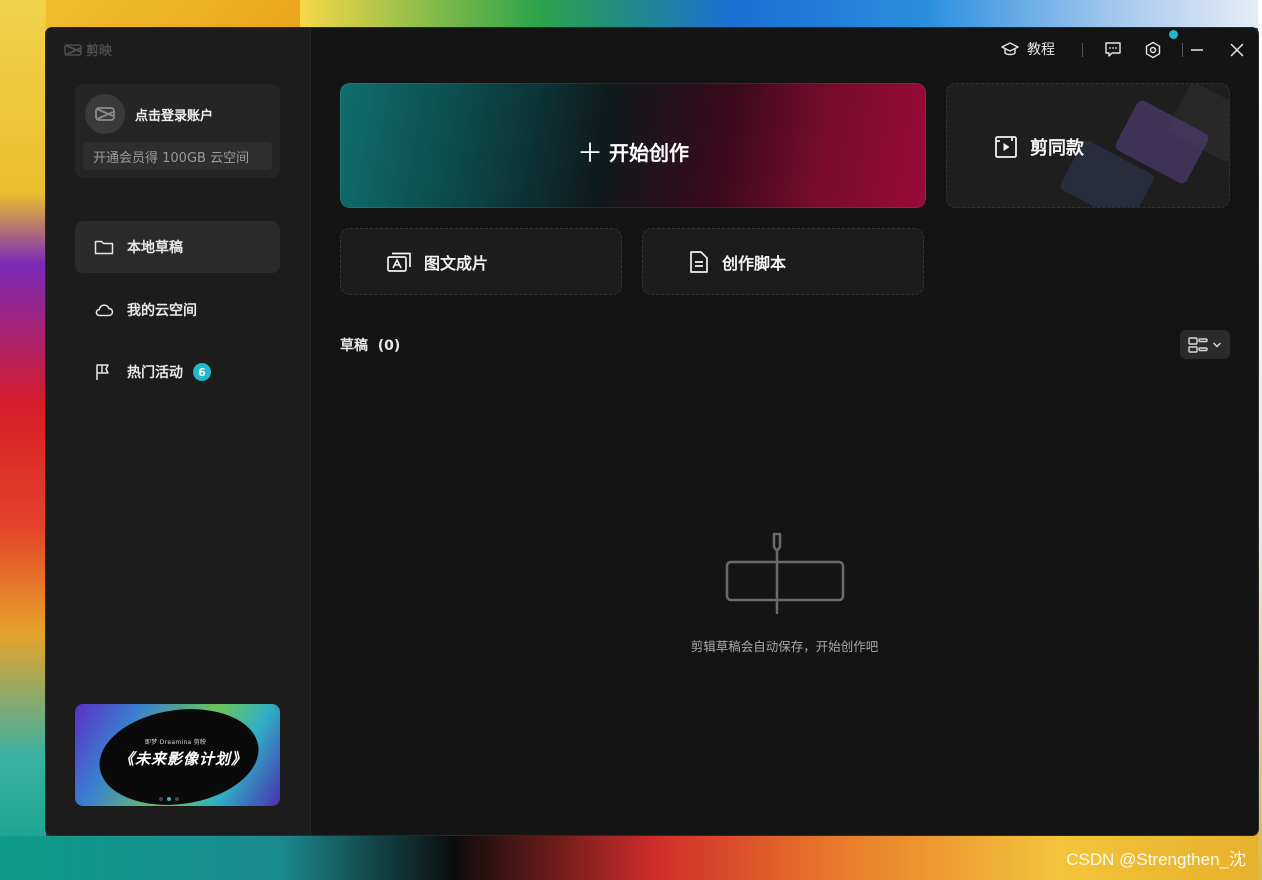 Image resolution: width=1262 pixels, height=880 pixels. What do you see at coordinates (399, 262) in the screenshot?
I see `text-to-video-icon` at bounding box center [399, 262].